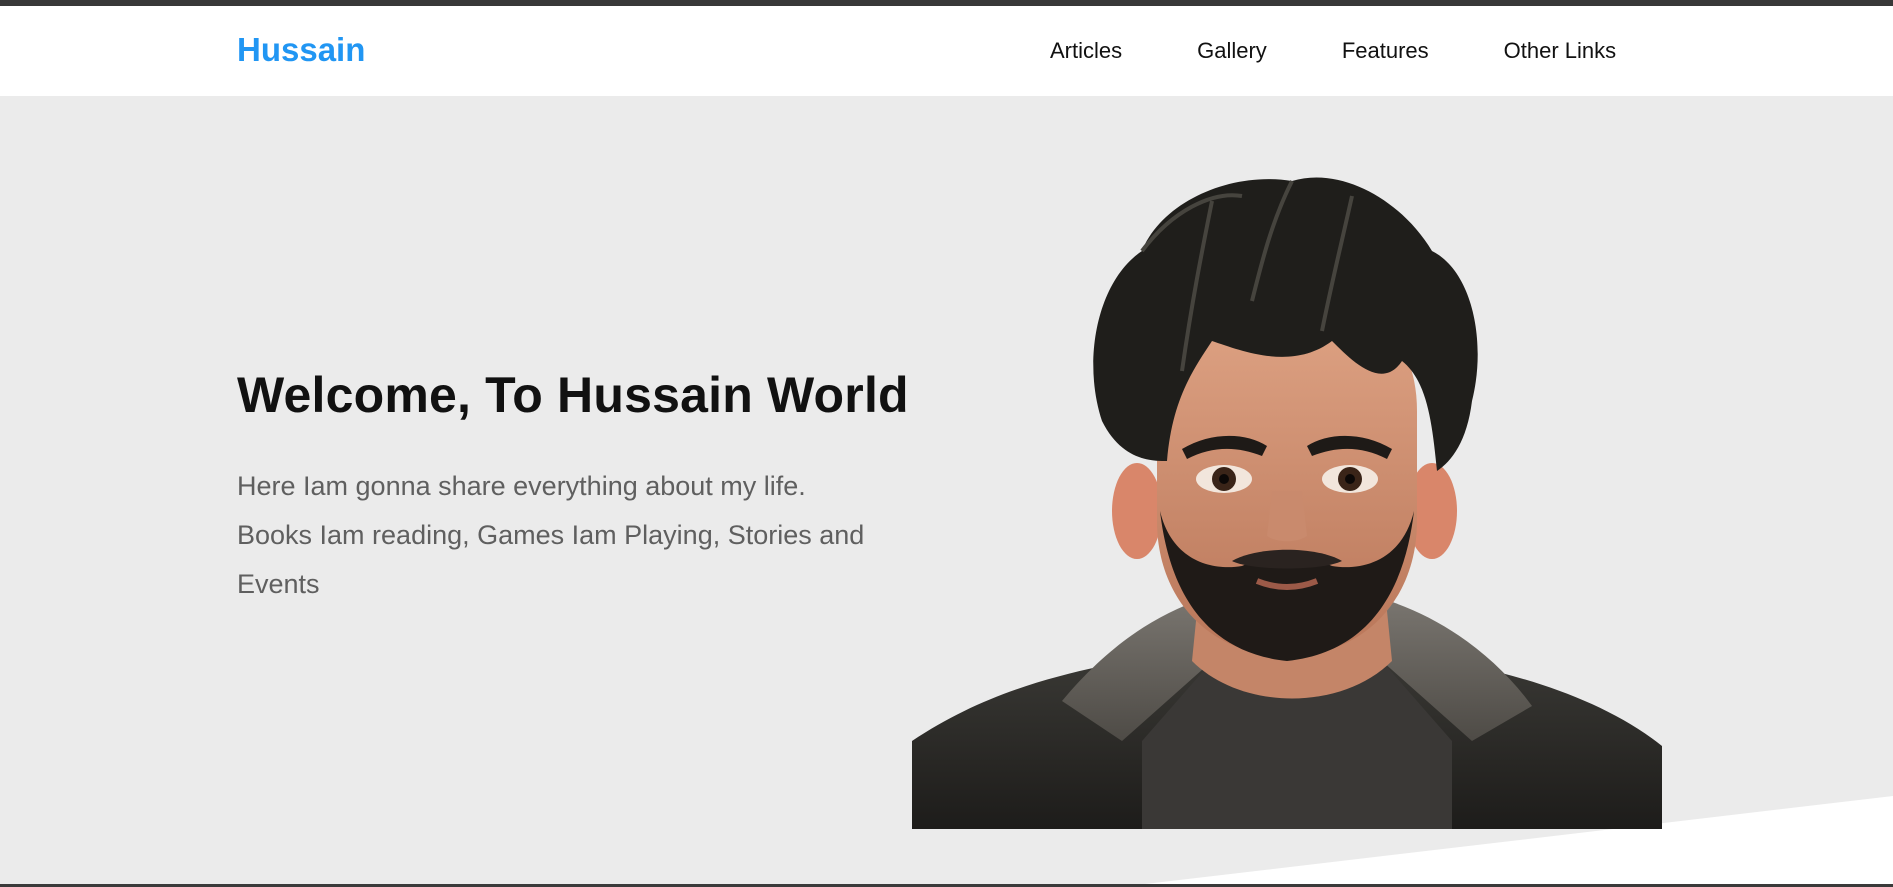 The height and width of the screenshot is (887, 1893). I want to click on nav-link-articles: Articles, so click(1086, 51).